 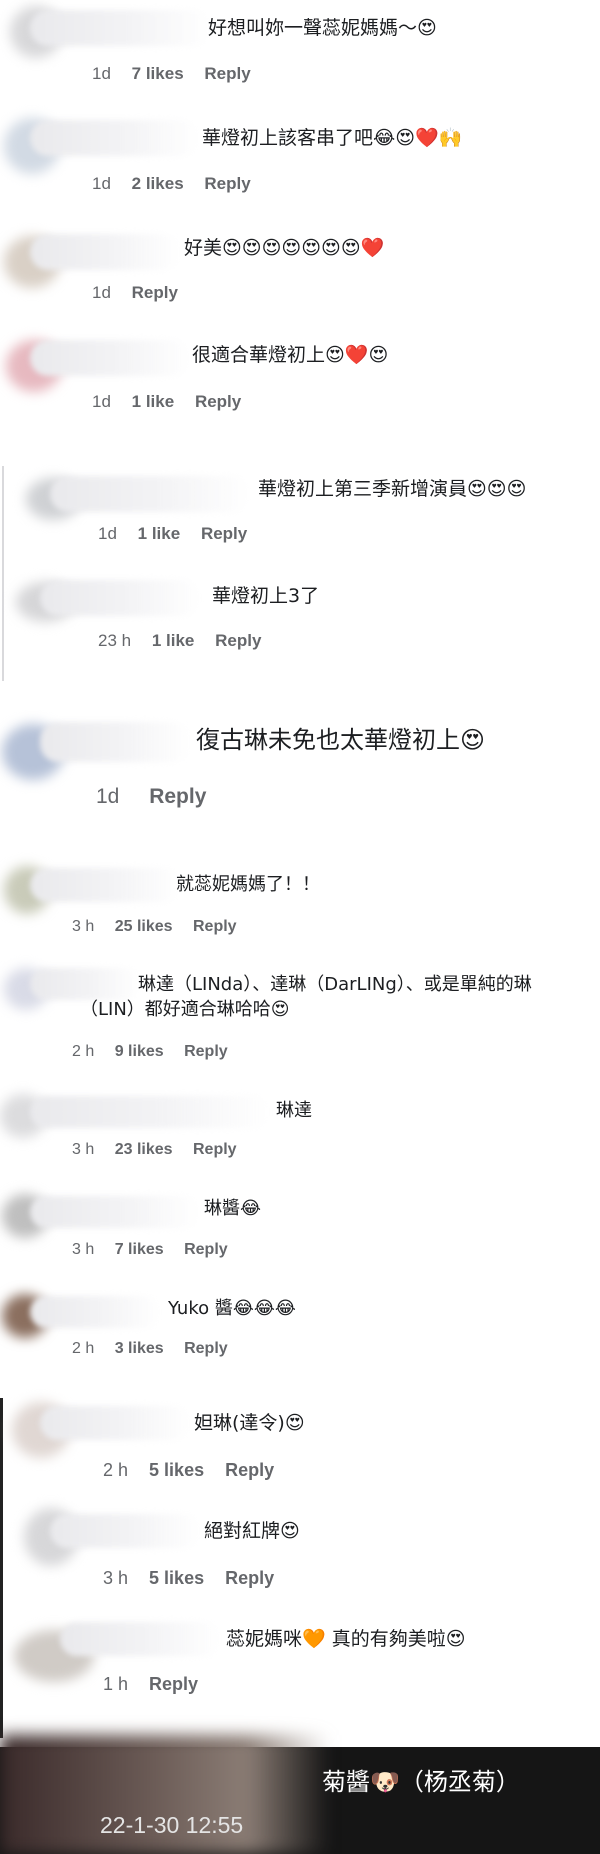 I want to click on comment-meta: 2 h 5 likes Reply, so click(x=196, y=1470).